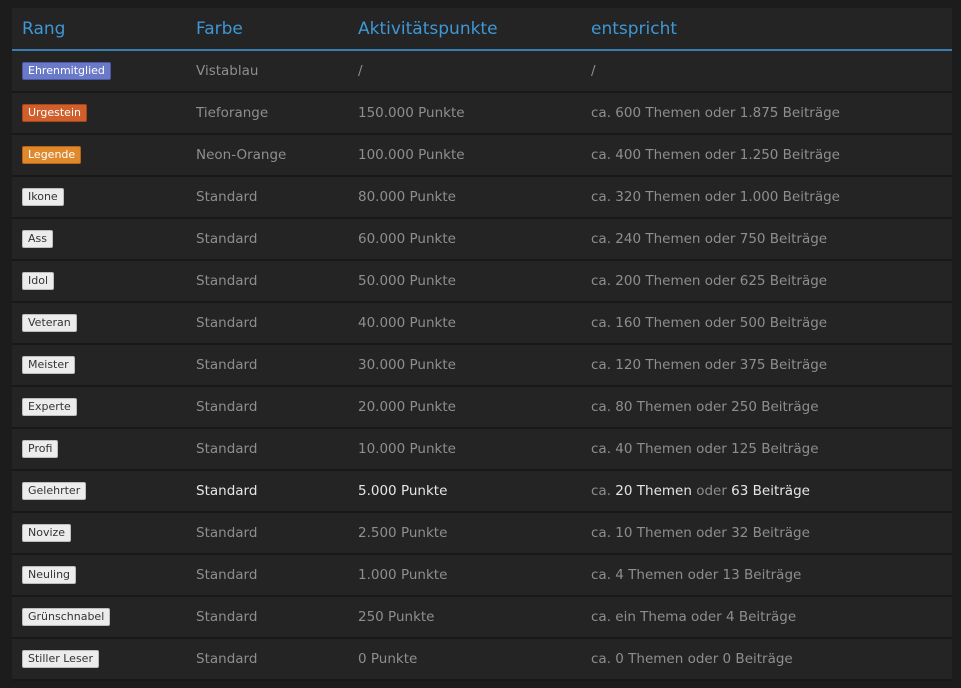 This screenshot has width=961, height=688. What do you see at coordinates (99, 29) in the screenshot?
I see `header-rank: Rang` at bounding box center [99, 29].